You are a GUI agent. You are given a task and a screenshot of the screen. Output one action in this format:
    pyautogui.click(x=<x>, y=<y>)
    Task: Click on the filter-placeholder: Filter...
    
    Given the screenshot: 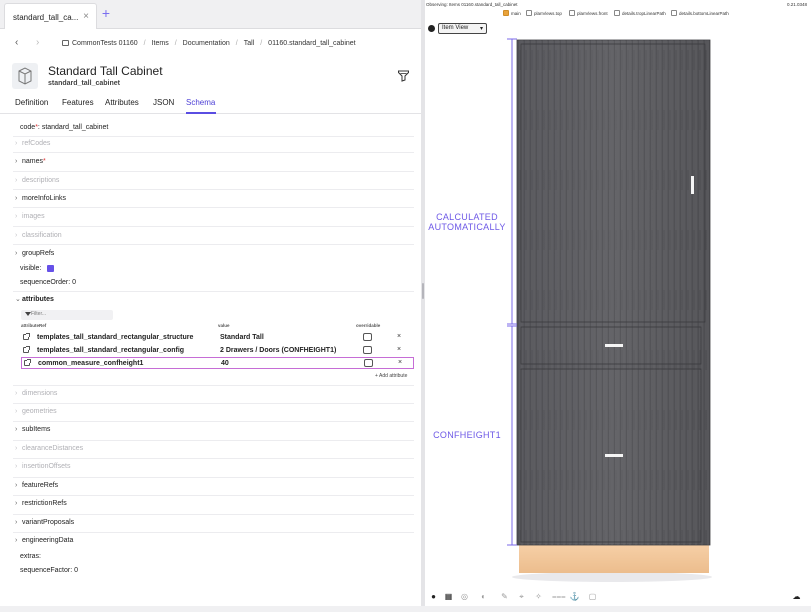 What is the action you would take?
    pyautogui.click(x=39, y=314)
    